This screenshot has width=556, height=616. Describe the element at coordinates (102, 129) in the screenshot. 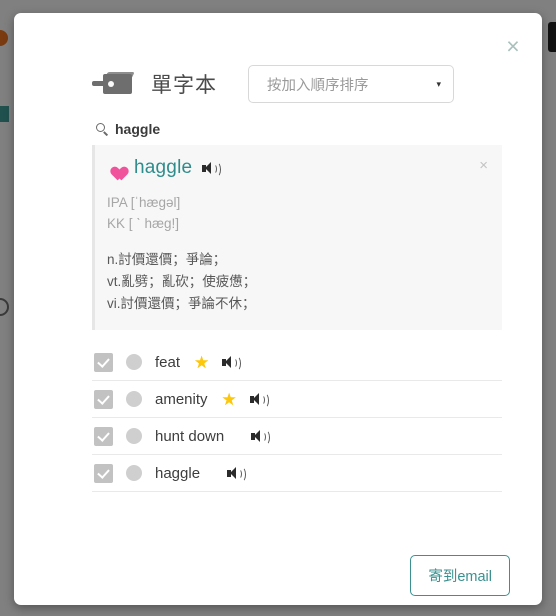

I see `search-icon` at that location.